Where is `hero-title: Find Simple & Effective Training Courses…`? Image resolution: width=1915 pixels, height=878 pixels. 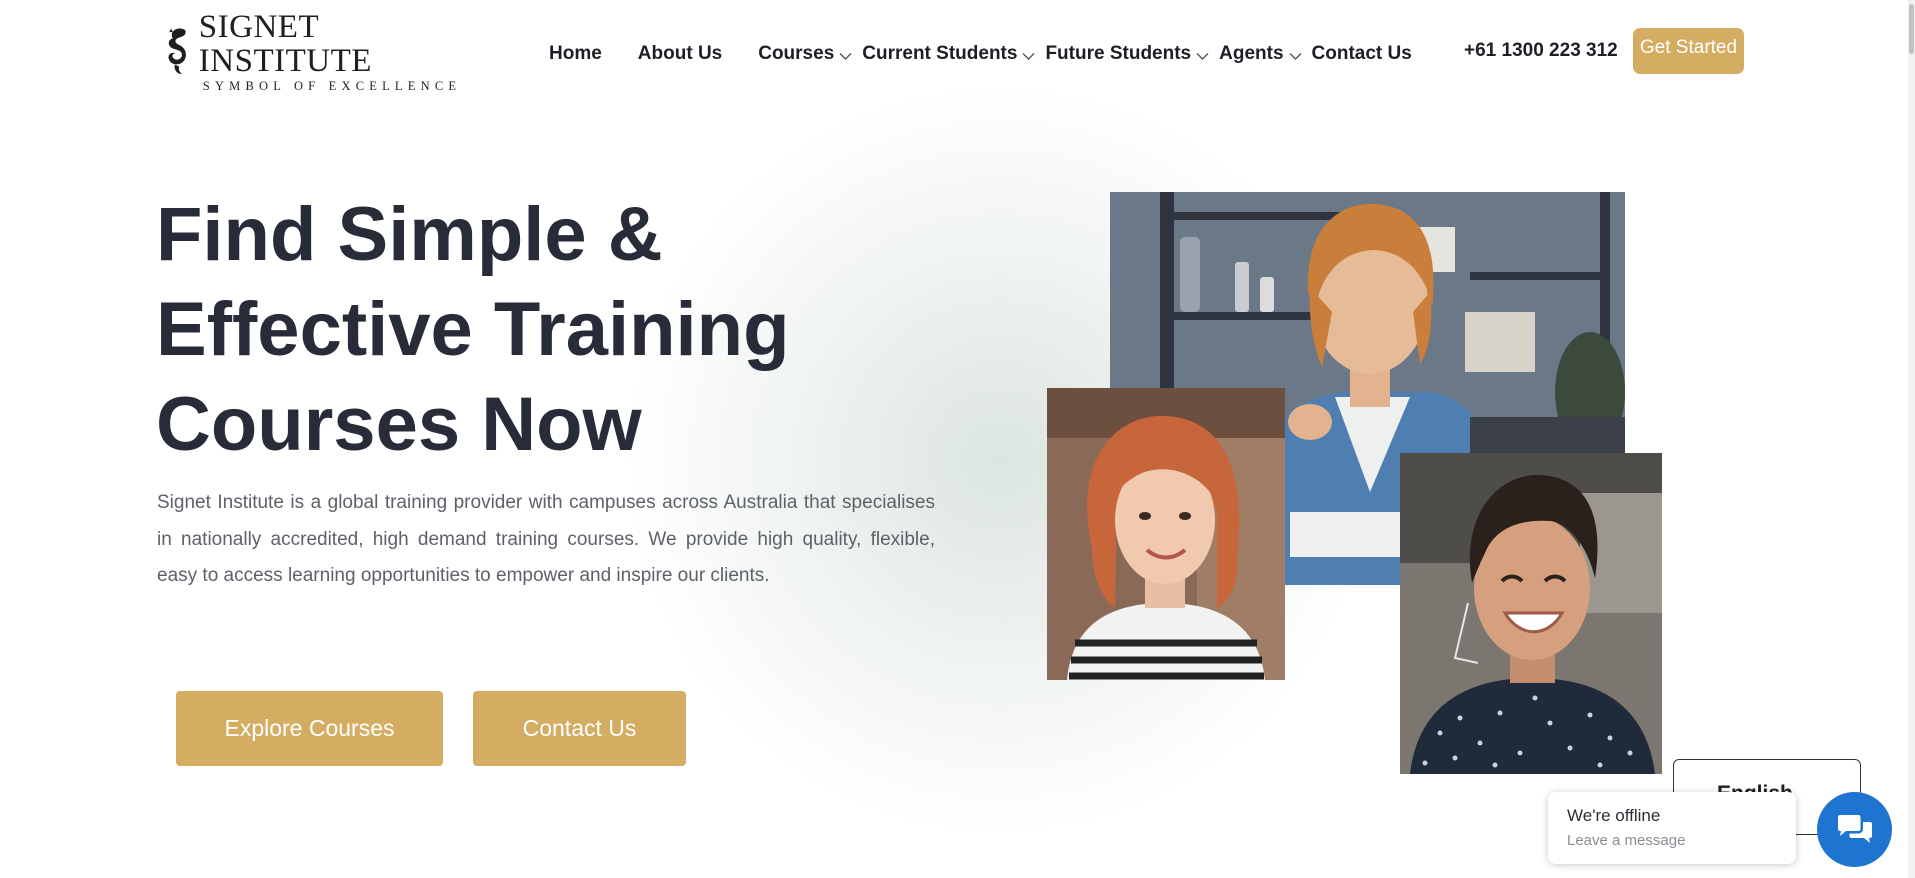 hero-title: Find Simple & Effective Training Courses… is located at coordinates (473, 329).